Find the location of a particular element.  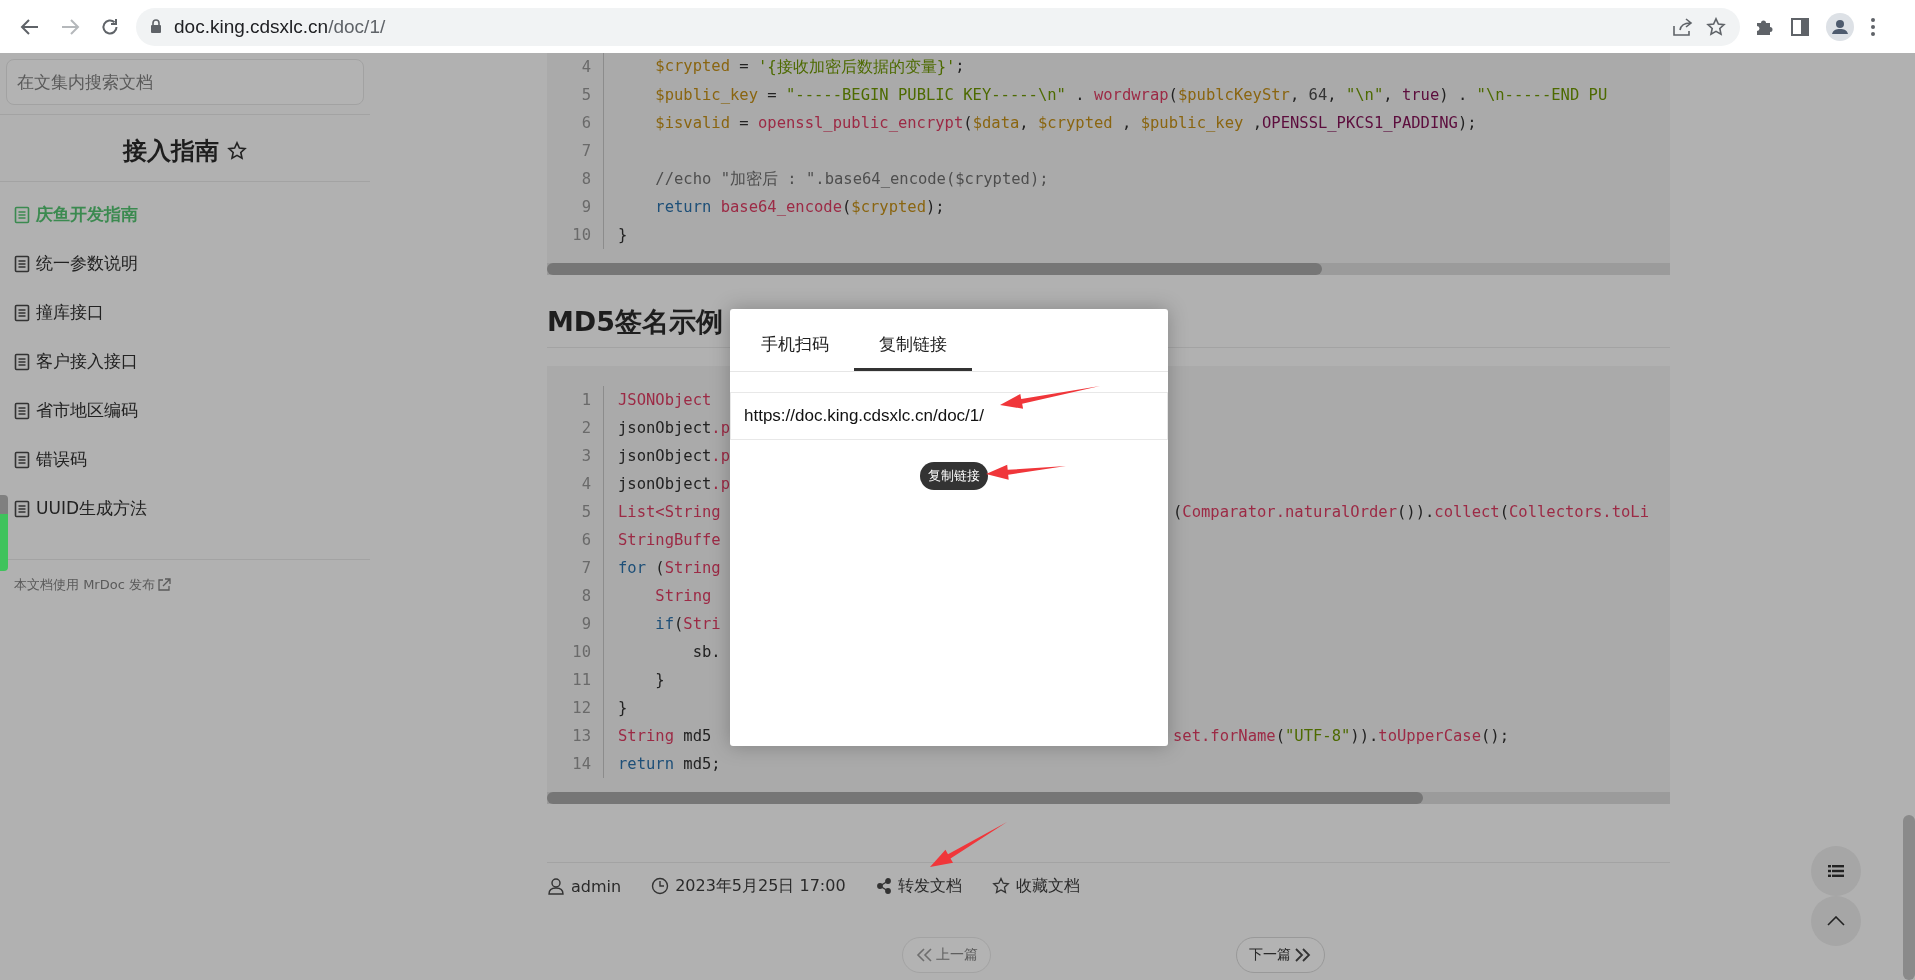

code-token: "\n-----END PU is located at coordinates (1542, 95).